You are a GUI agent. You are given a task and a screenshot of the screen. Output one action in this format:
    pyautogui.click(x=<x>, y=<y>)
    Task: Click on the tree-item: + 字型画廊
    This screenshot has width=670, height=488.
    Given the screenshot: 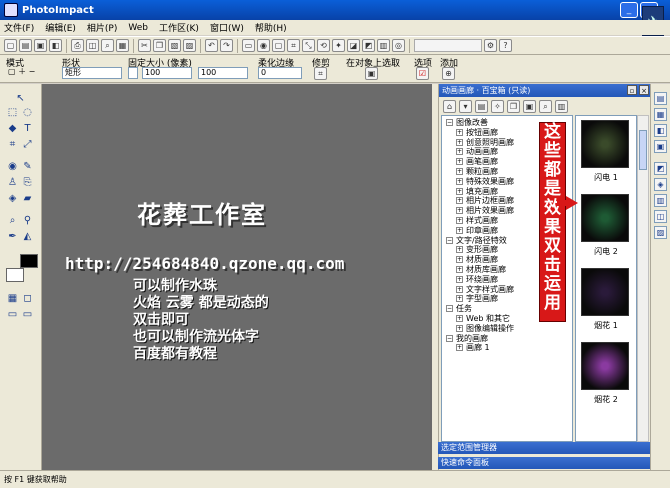 What is the action you would take?
    pyautogui.click(x=477, y=299)
    